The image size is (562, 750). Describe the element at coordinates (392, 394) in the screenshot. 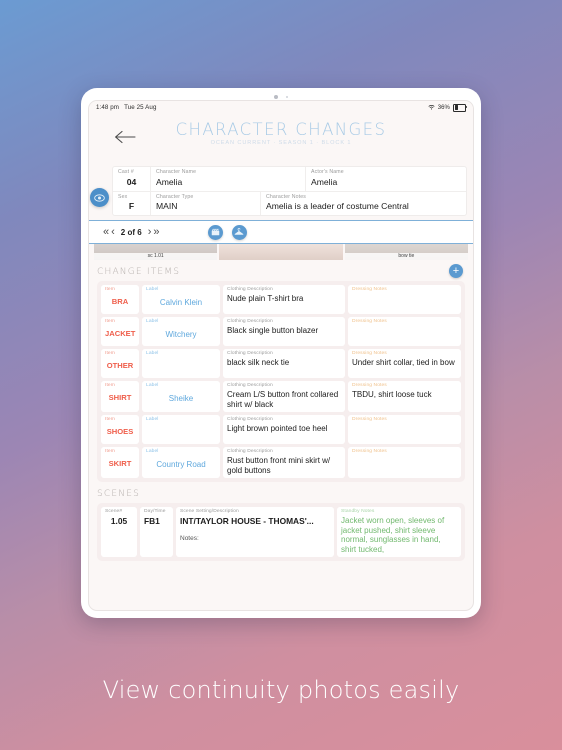

I see `dressing-notes-value: TBDU, shirt loose tuck` at that location.